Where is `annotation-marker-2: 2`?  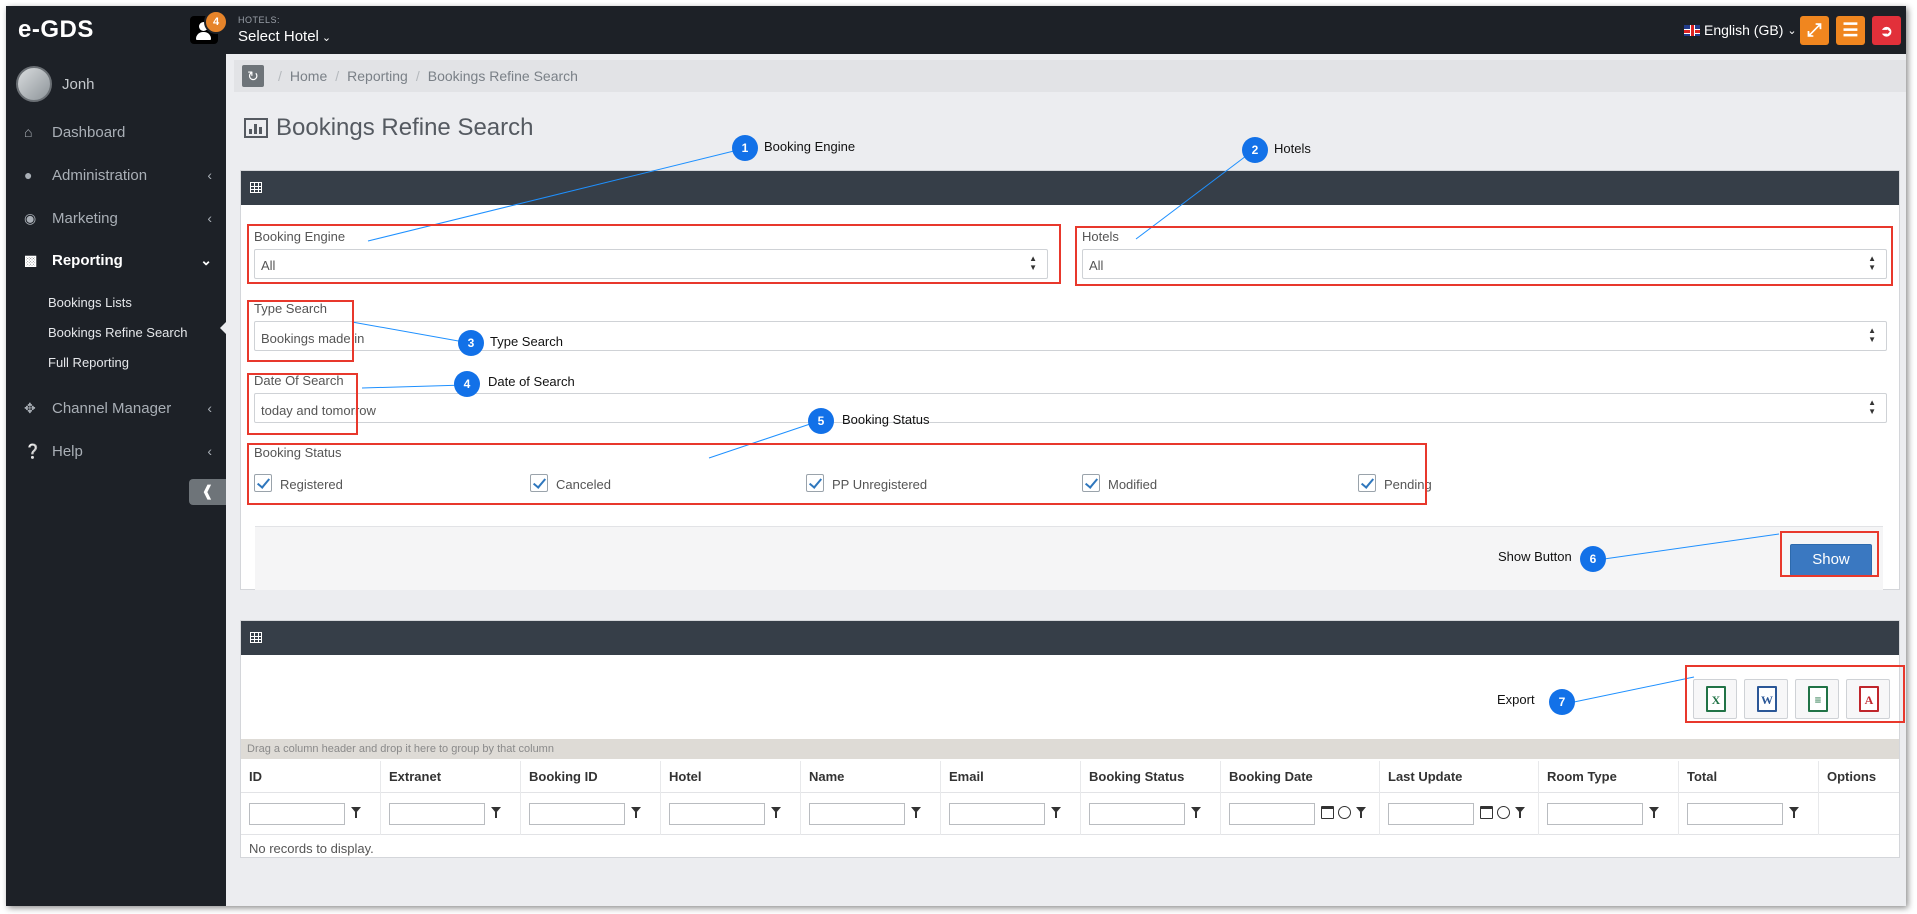
annotation-marker-2: 2 is located at coordinates (1255, 150).